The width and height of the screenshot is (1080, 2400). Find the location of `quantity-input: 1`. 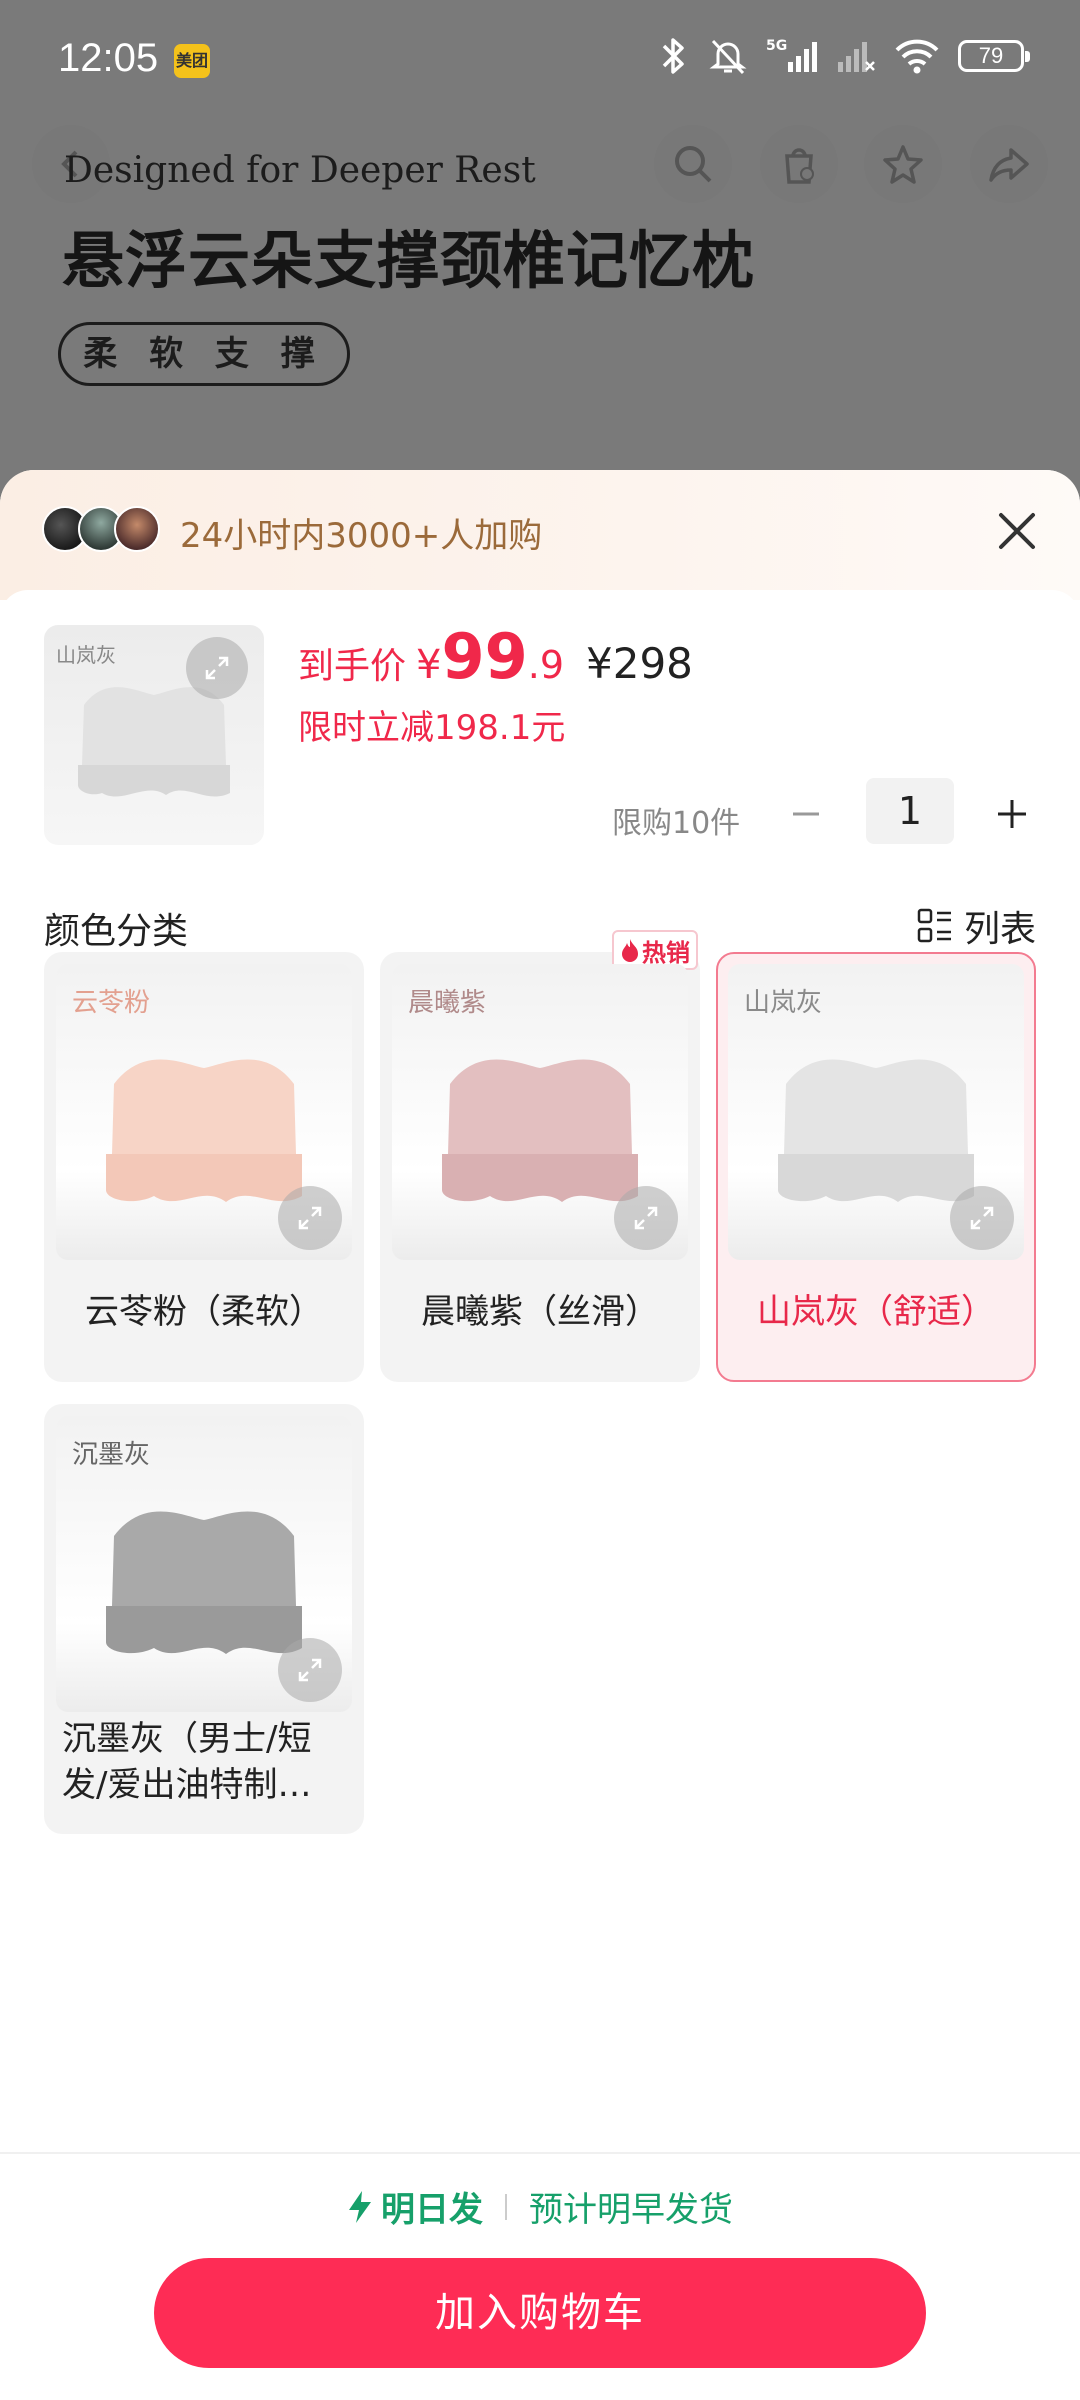

quantity-input: 1 is located at coordinates (910, 811).